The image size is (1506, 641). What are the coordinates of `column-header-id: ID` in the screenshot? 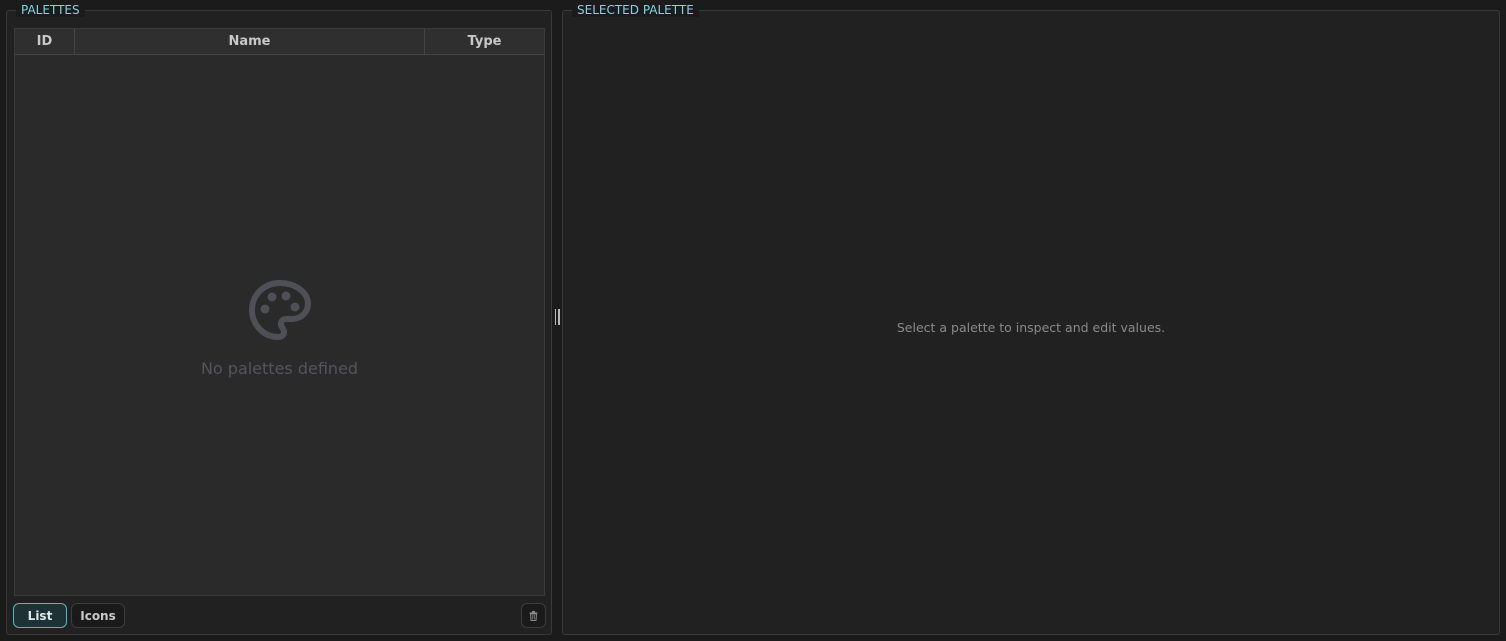 It's located at (45, 41).